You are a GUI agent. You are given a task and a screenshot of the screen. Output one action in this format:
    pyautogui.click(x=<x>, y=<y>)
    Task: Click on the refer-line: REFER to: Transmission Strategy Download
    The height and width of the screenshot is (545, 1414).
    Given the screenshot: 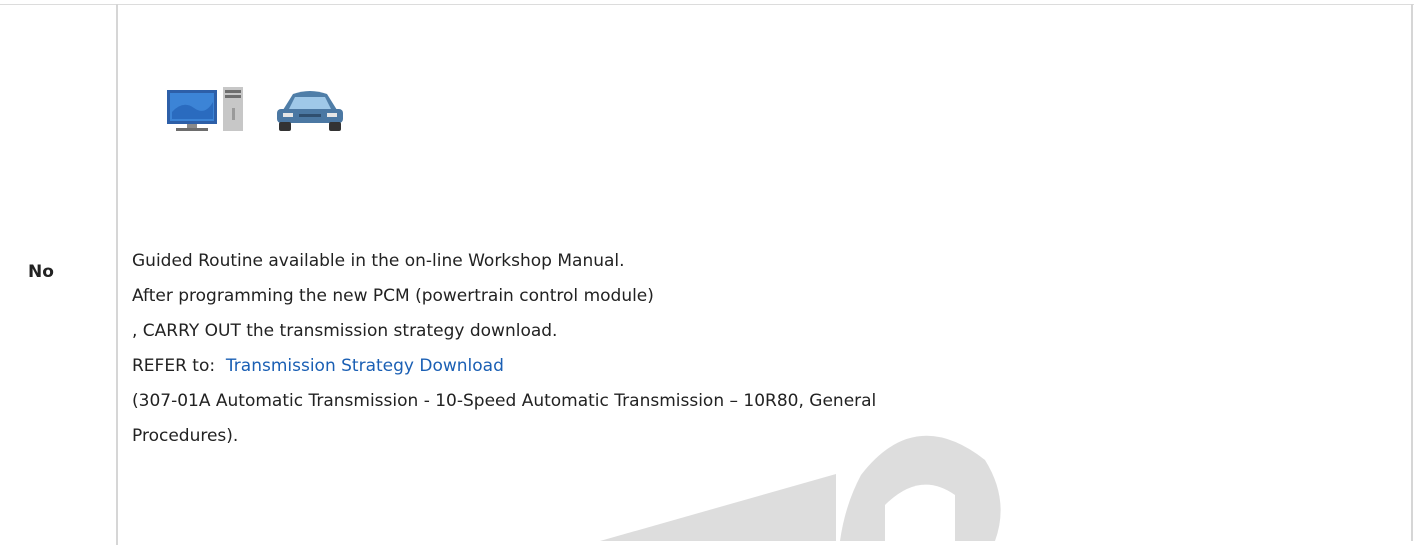 What is the action you would take?
    pyautogui.click(x=752, y=366)
    